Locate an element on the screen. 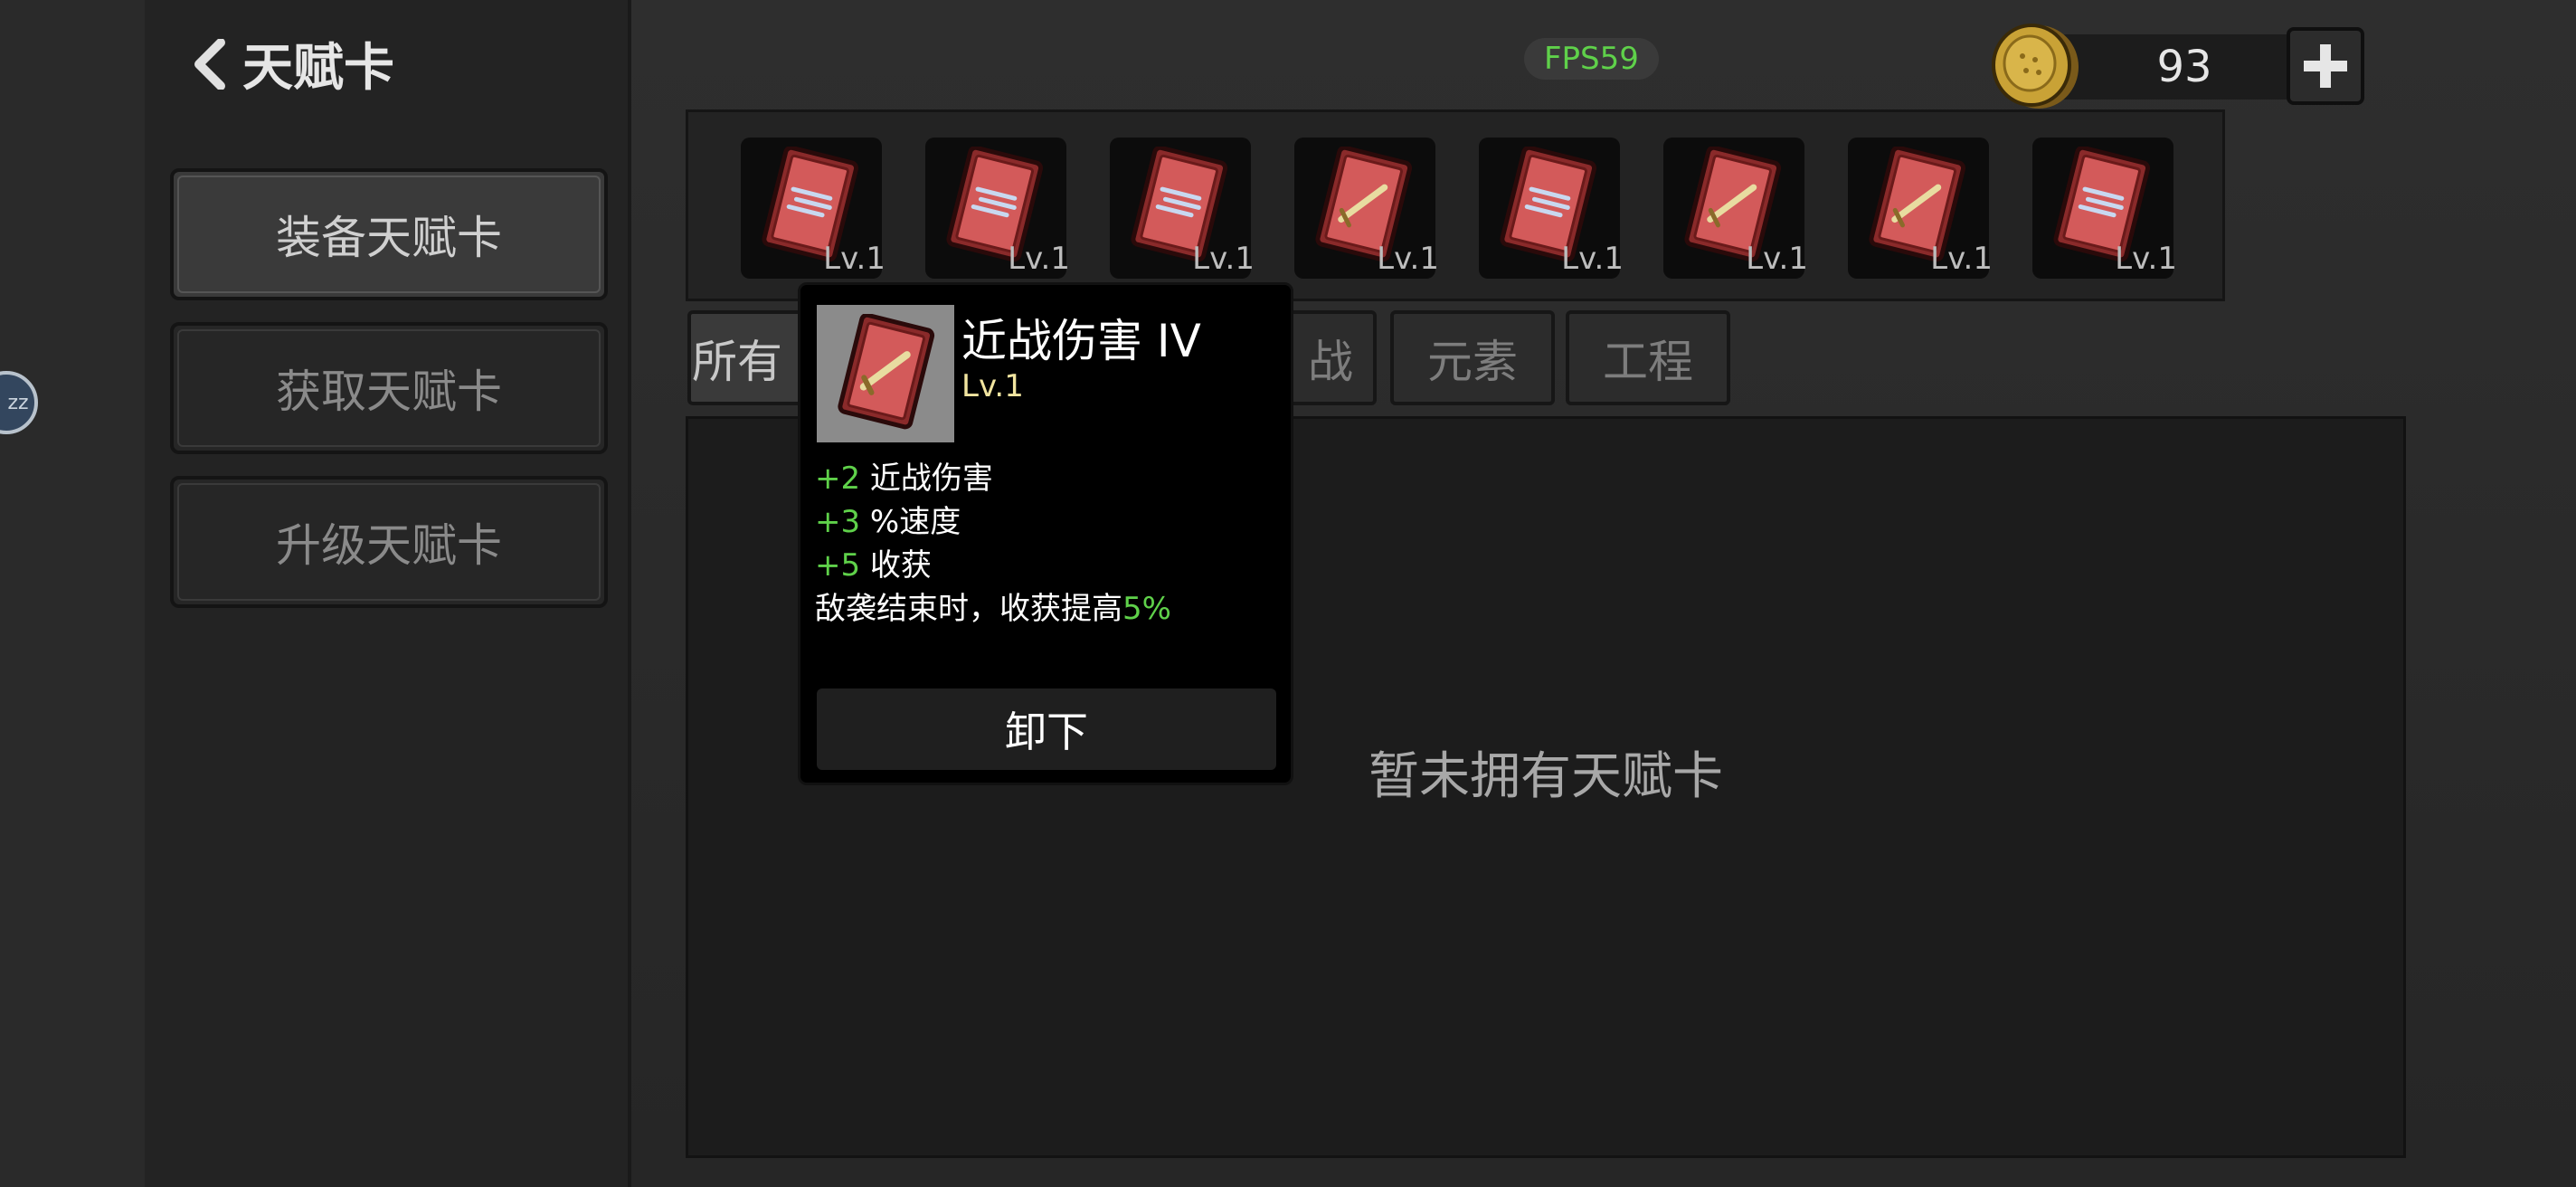 The height and width of the screenshot is (1187, 2576). stat-label: %速度 is located at coordinates (911, 522).